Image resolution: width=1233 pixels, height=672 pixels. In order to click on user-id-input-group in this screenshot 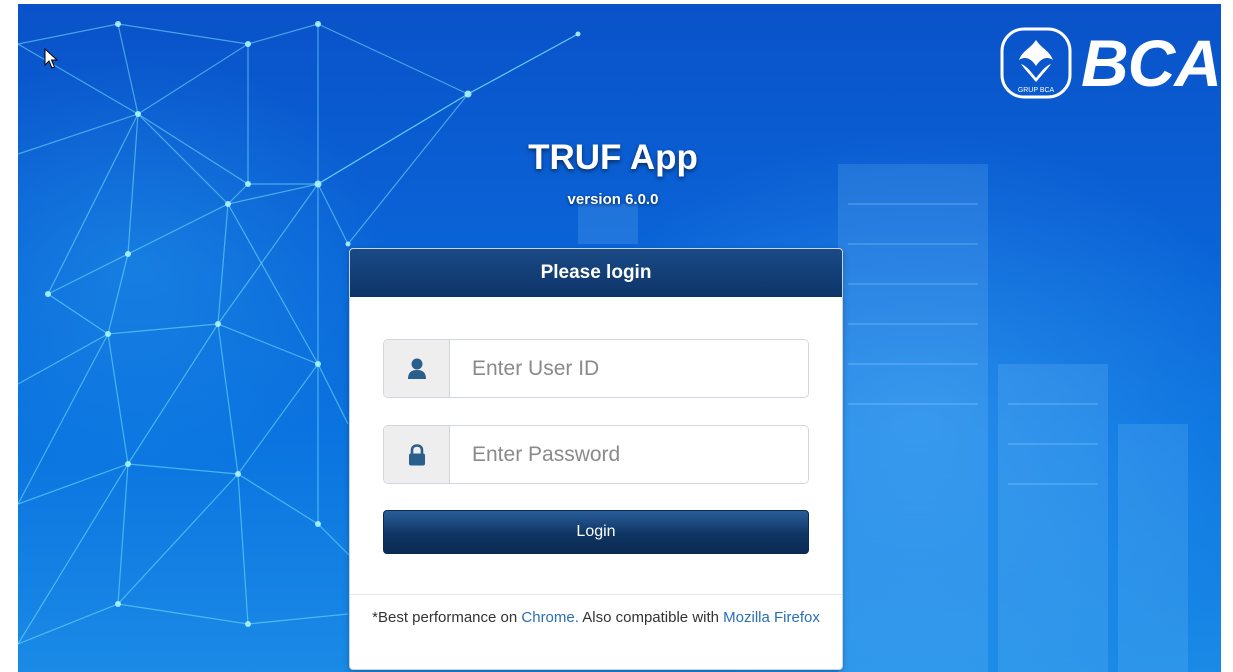, I will do `click(596, 368)`.